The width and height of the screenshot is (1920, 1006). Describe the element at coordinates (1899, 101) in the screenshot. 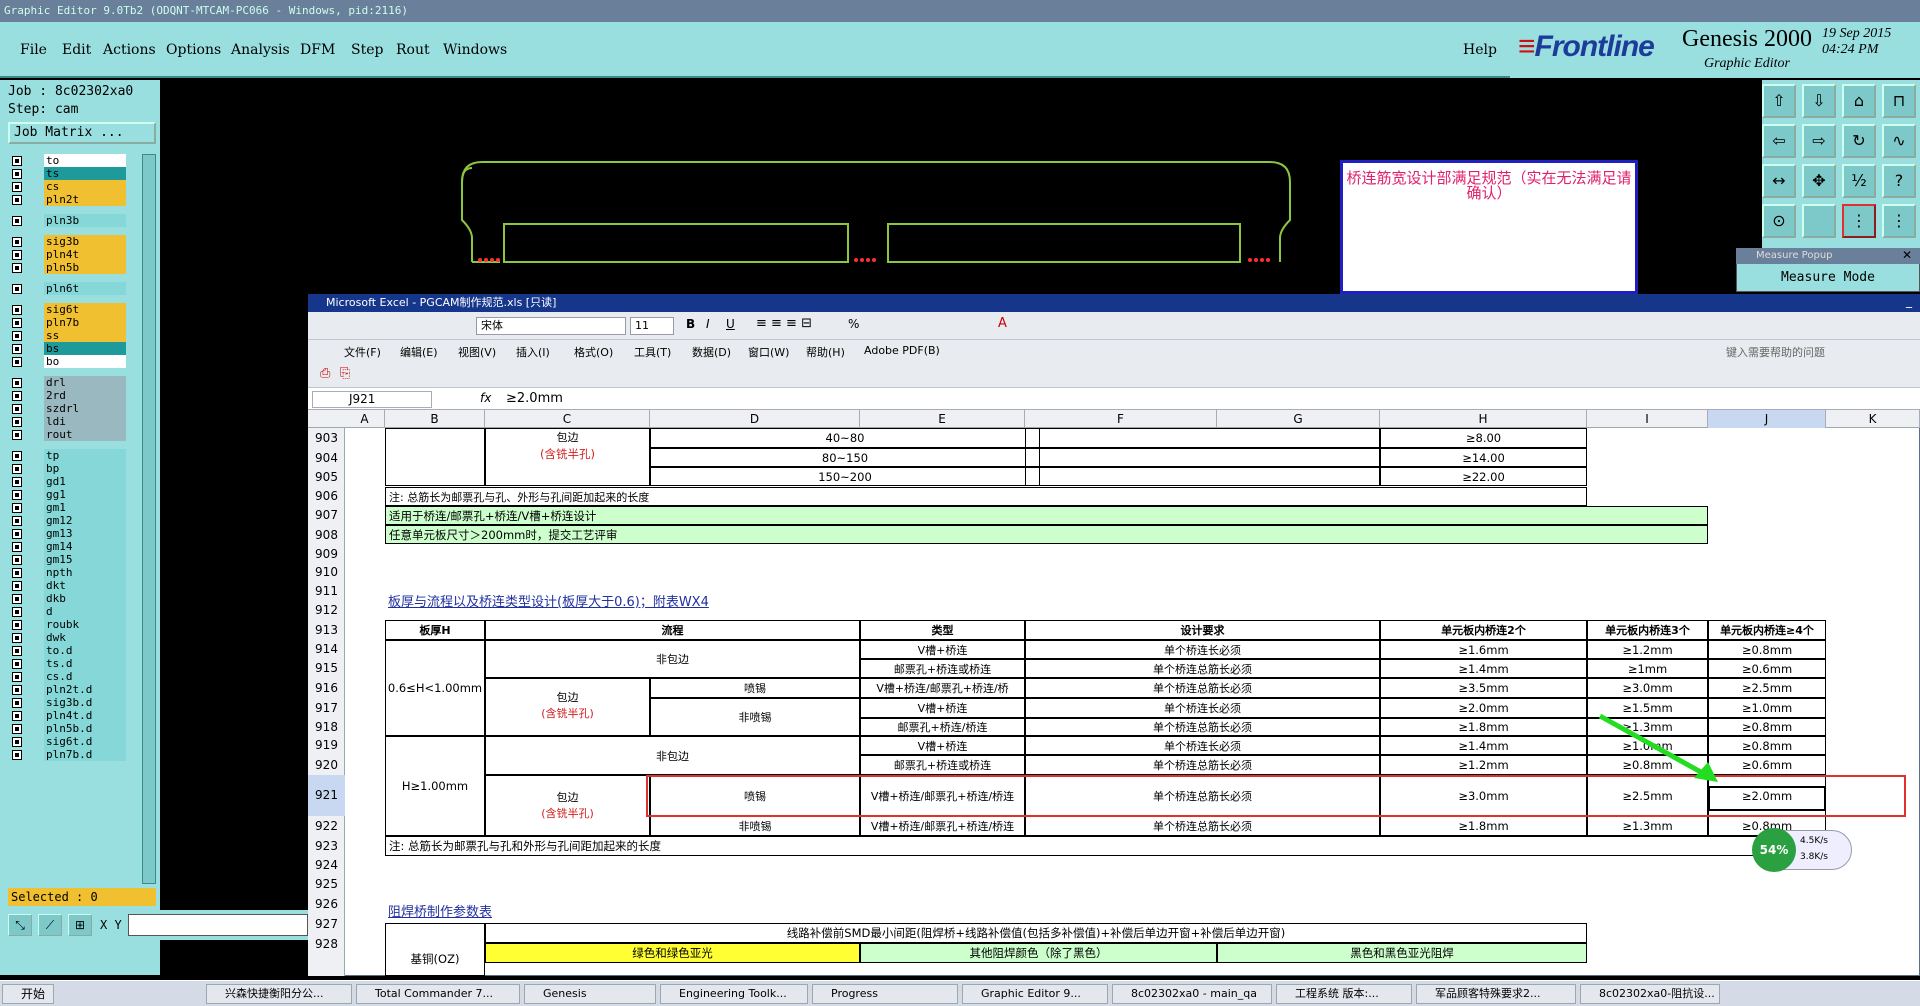

I see `stairs-icon: ⊓` at that location.